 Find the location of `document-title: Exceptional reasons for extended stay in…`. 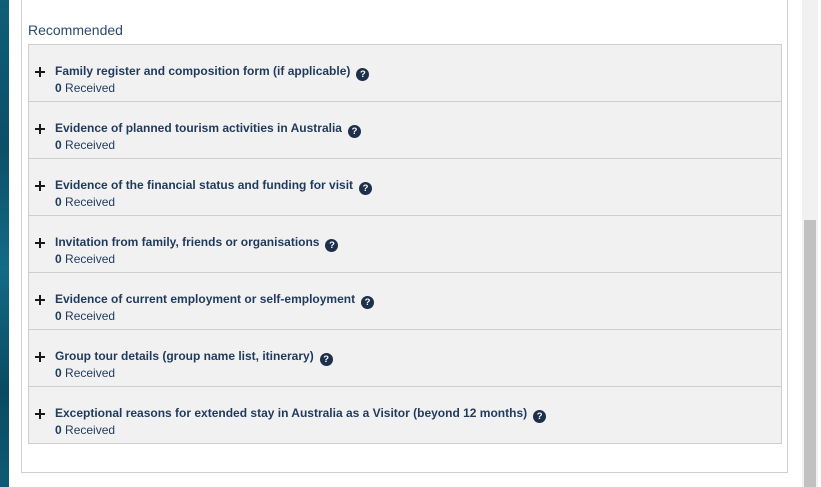

document-title: Exceptional reasons for extended stay in… is located at coordinates (301, 414).